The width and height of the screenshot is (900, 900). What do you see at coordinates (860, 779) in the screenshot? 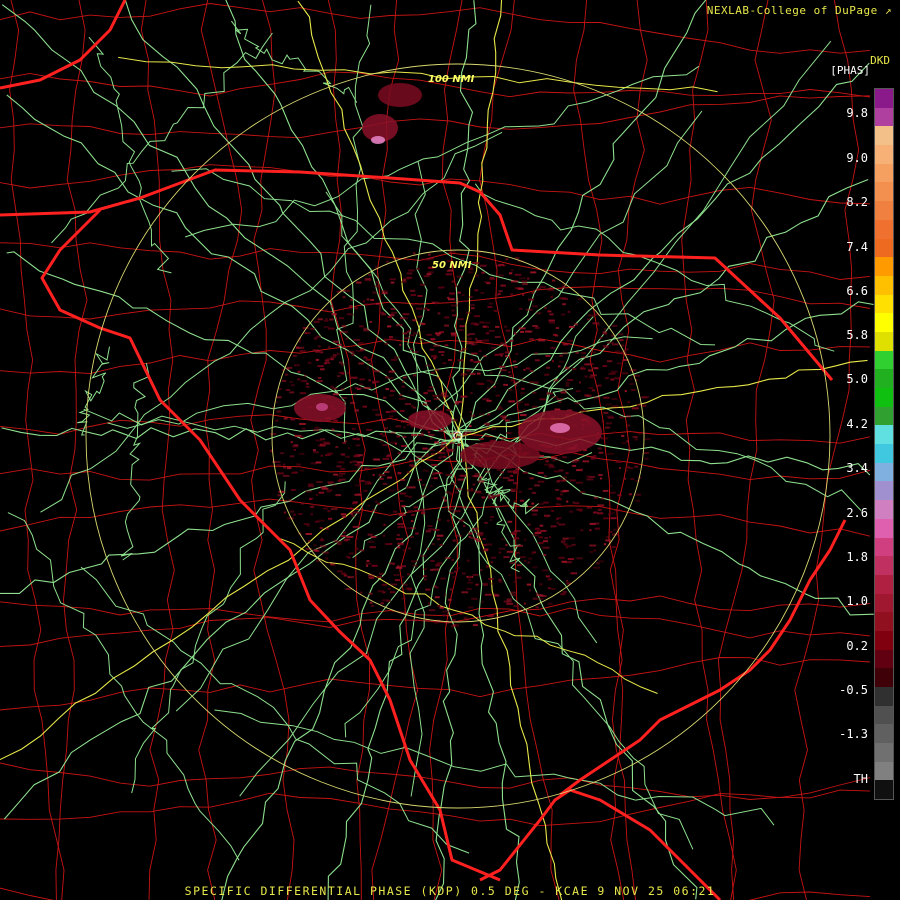
I see `color-scale-label: TH` at bounding box center [860, 779].